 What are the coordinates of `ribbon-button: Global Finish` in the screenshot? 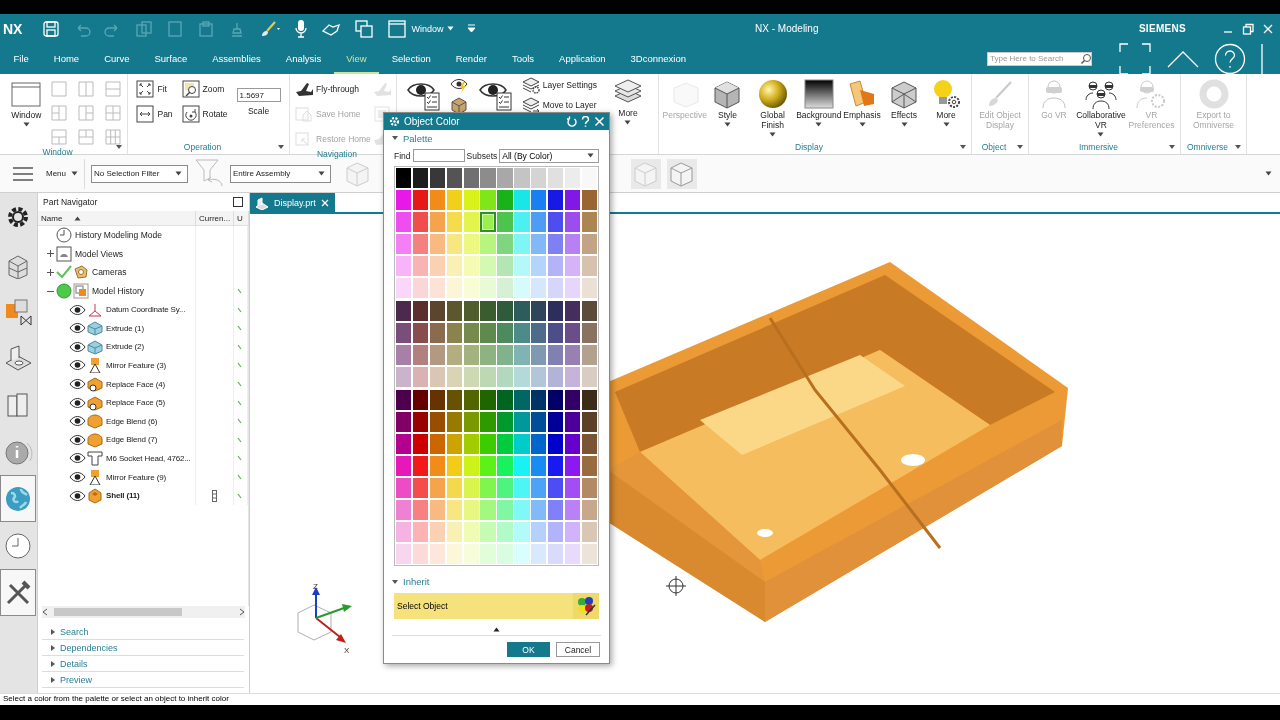 It's located at (772, 107).